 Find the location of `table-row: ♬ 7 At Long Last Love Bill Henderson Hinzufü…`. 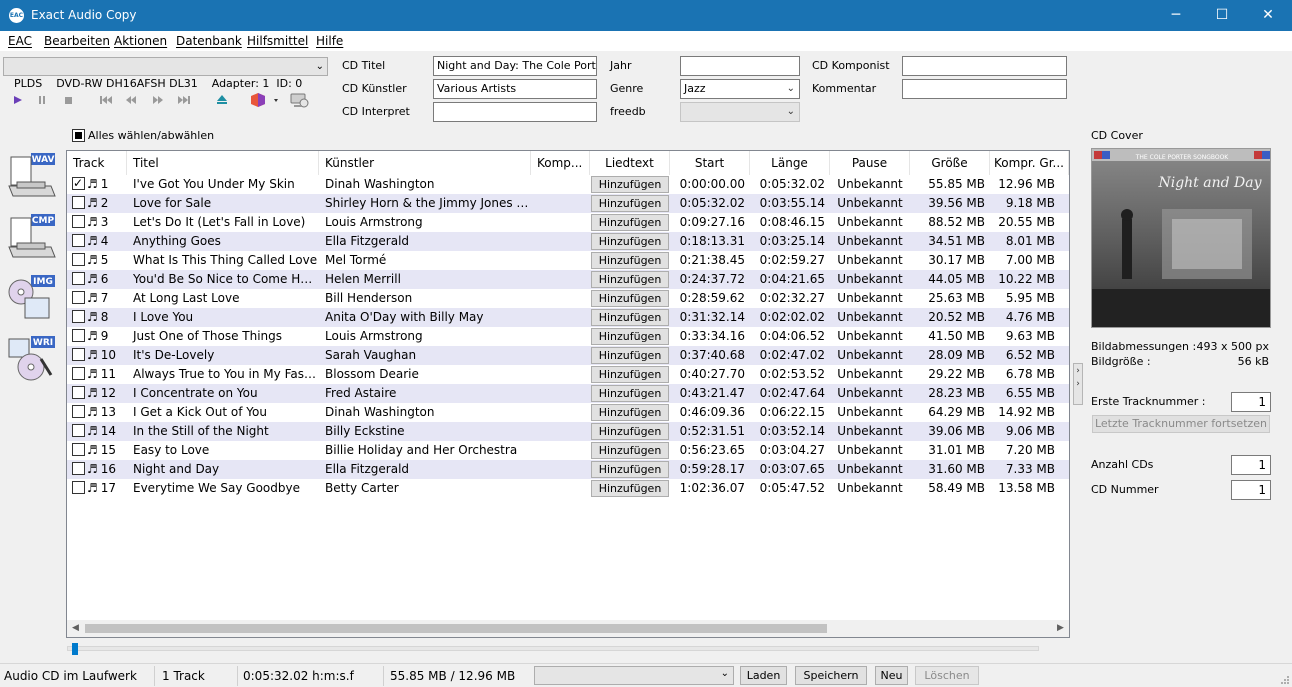

table-row: ♬ 7 At Long Last Love Bill Henderson Hinzufü… is located at coordinates (568, 298).